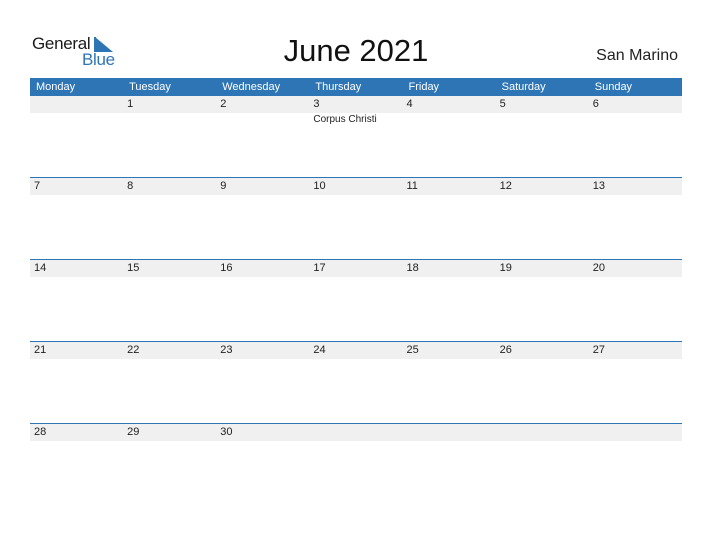  What do you see at coordinates (319, 268) in the screenshot?
I see `day-number: 17` at bounding box center [319, 268].